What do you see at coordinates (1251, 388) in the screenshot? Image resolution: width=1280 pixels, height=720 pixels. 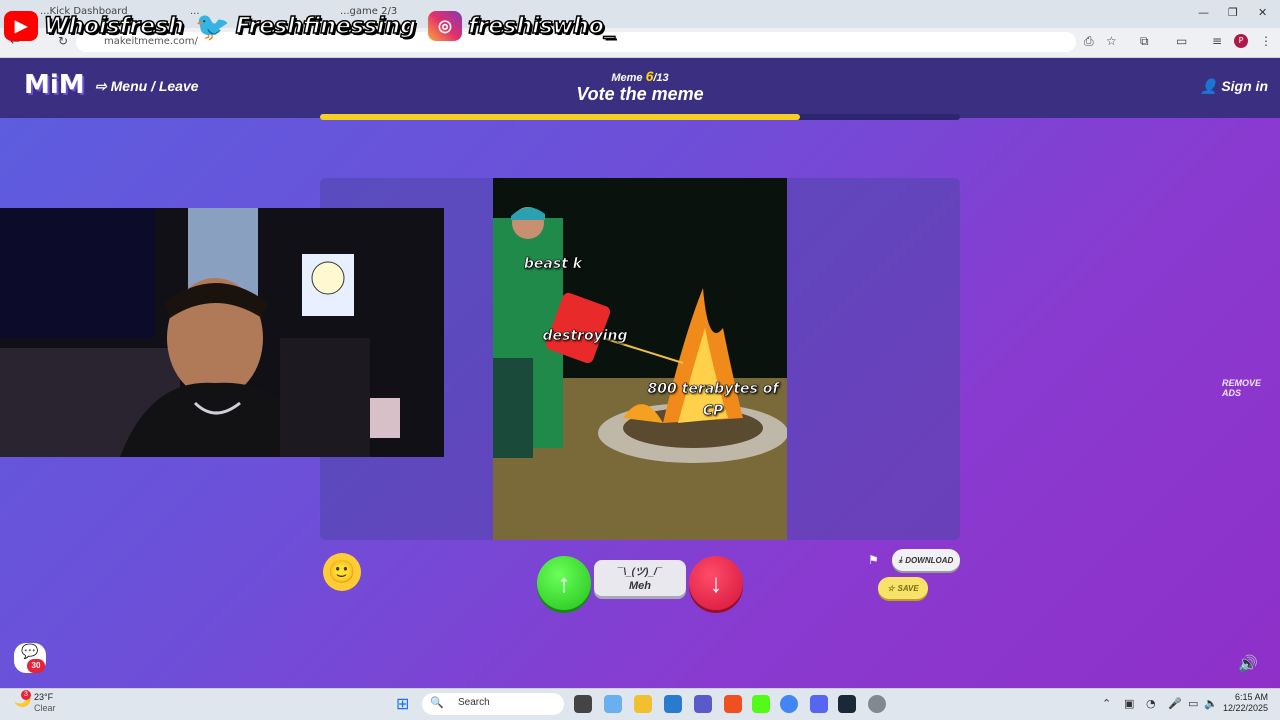 I see `remove-ads-link: REMOVE ADS` at bounding box center [1251, 388].